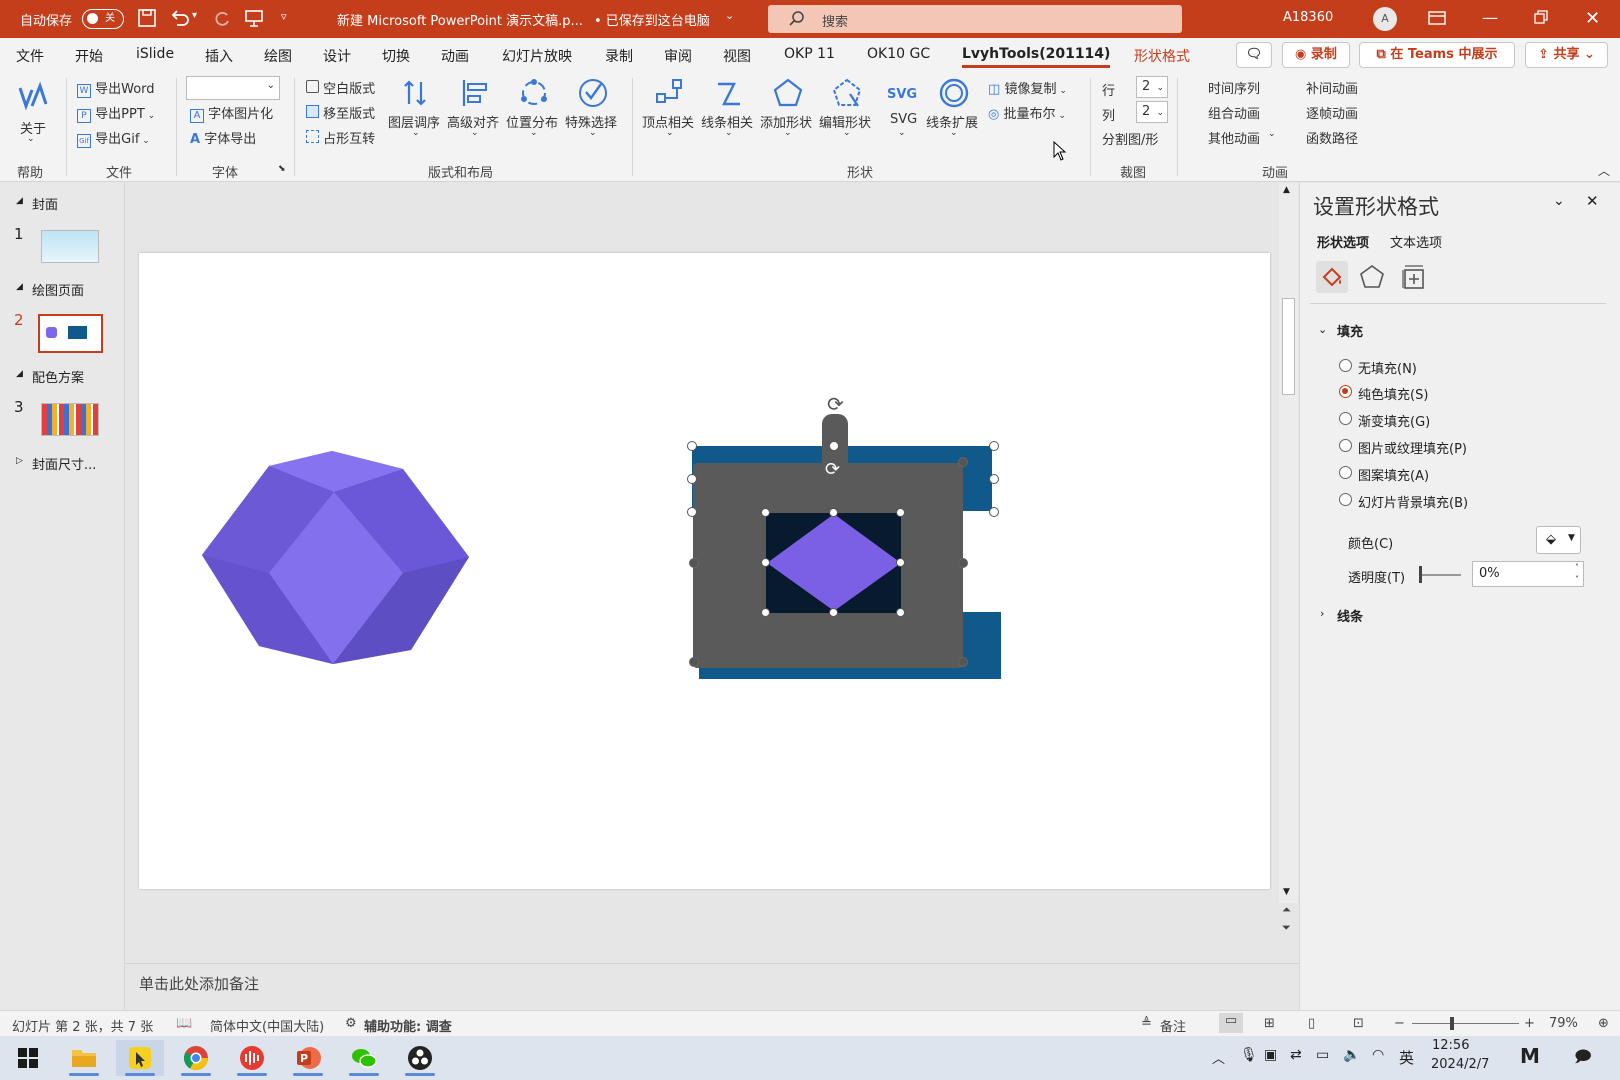  I want to click on minimize-icon: —, so click(1490, 17).